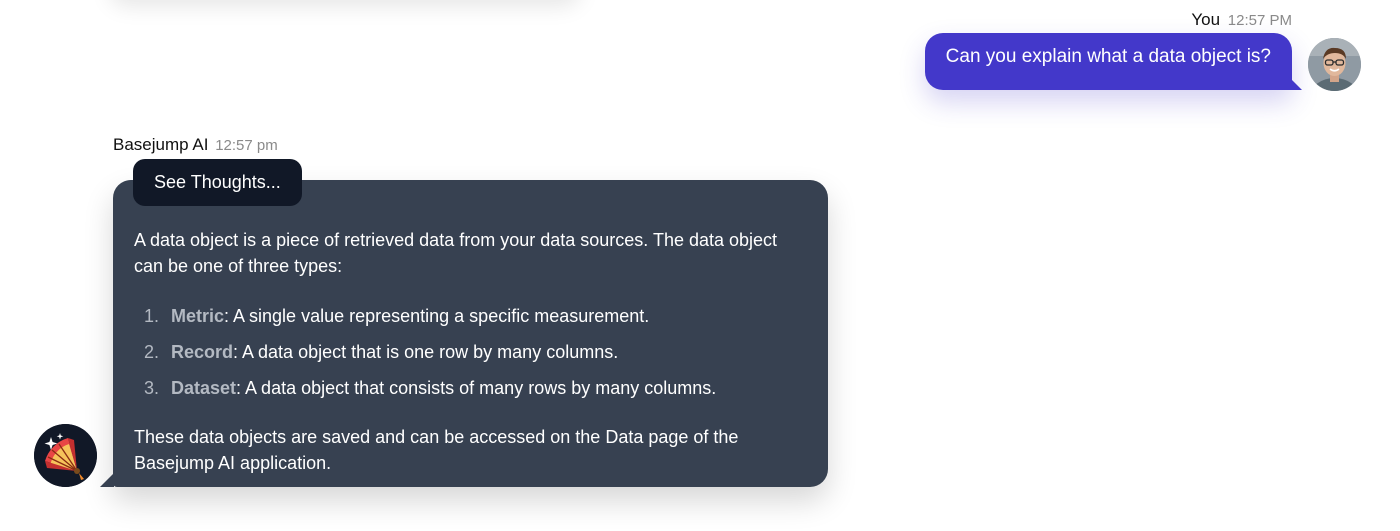 The width and height of the screenshot is (1400, 531). Describe the element at coordinates (246, 145) in the screenshot. I see `ai-message-time: 12:57 pm` at that location.